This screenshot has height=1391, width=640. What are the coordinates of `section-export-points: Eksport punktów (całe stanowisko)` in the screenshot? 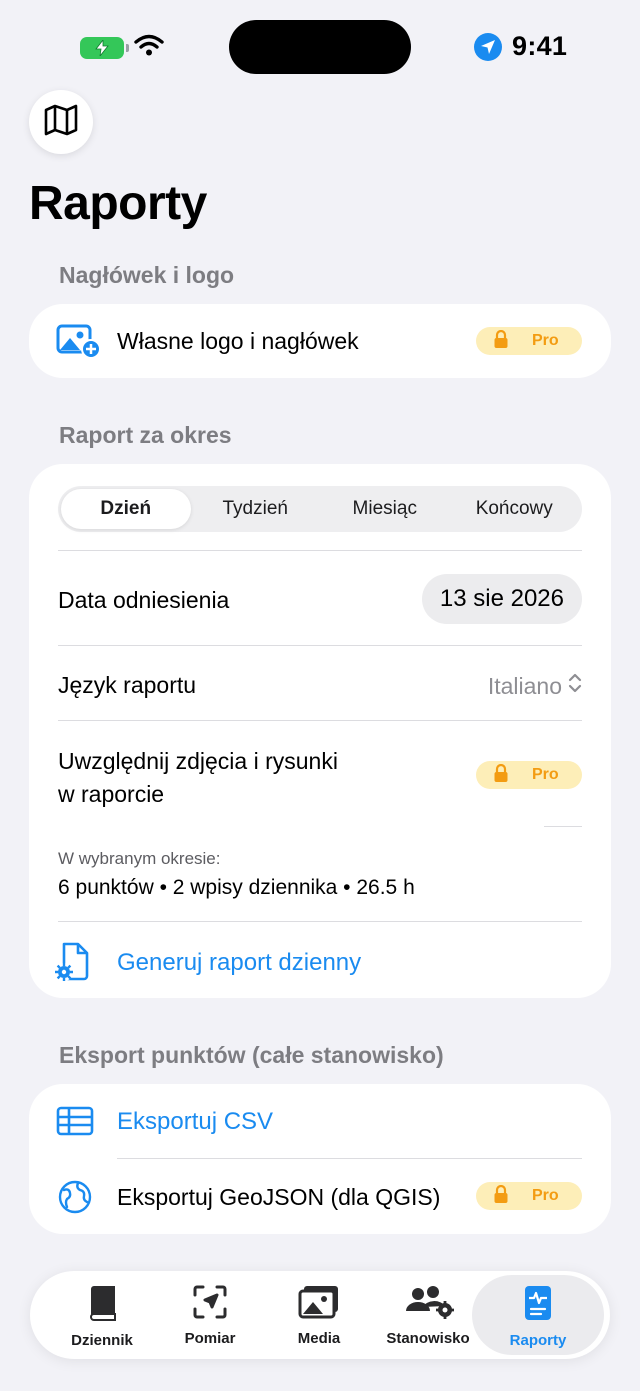 It's located at (251, 1055).